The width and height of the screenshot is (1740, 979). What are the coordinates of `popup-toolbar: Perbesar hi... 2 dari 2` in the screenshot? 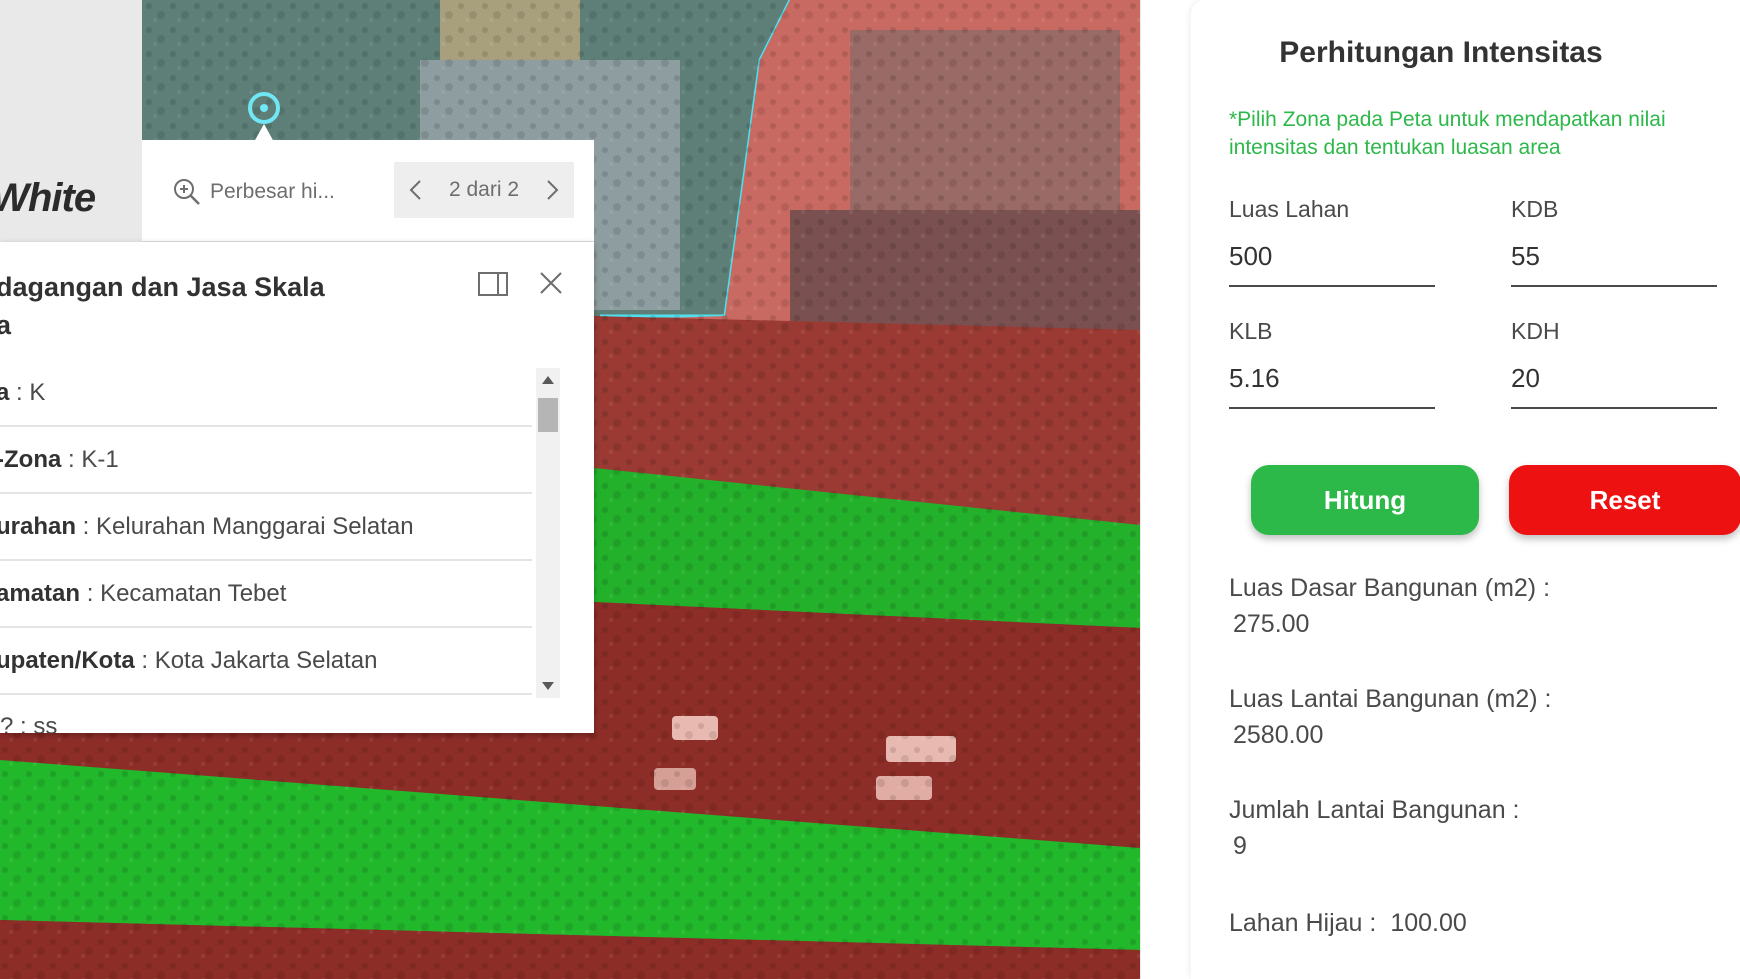 It's located at (368, 191).